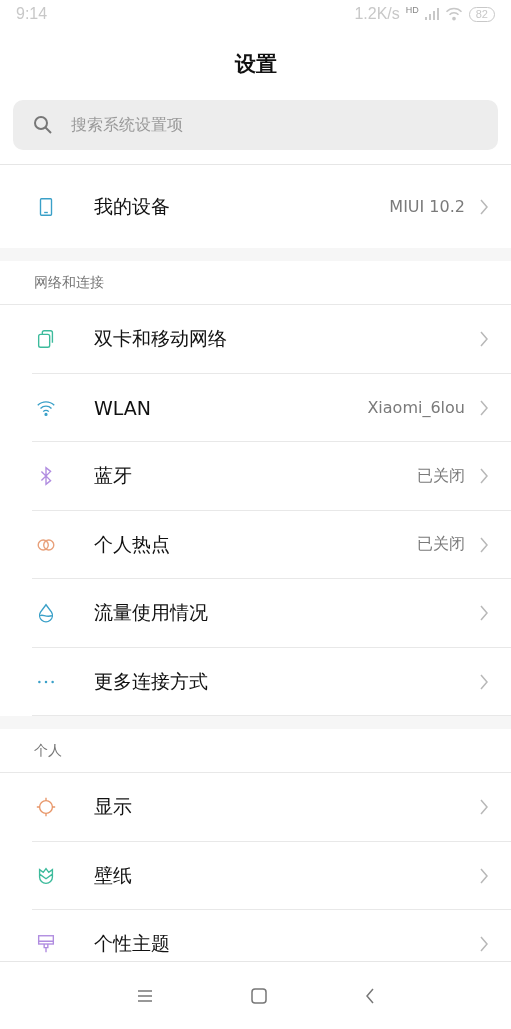 The width and height of the screenshot is (511, 1029). Describe the element at coordinates (132, 944) in the screenshot. I see `item-label: 个性主题` at that location.